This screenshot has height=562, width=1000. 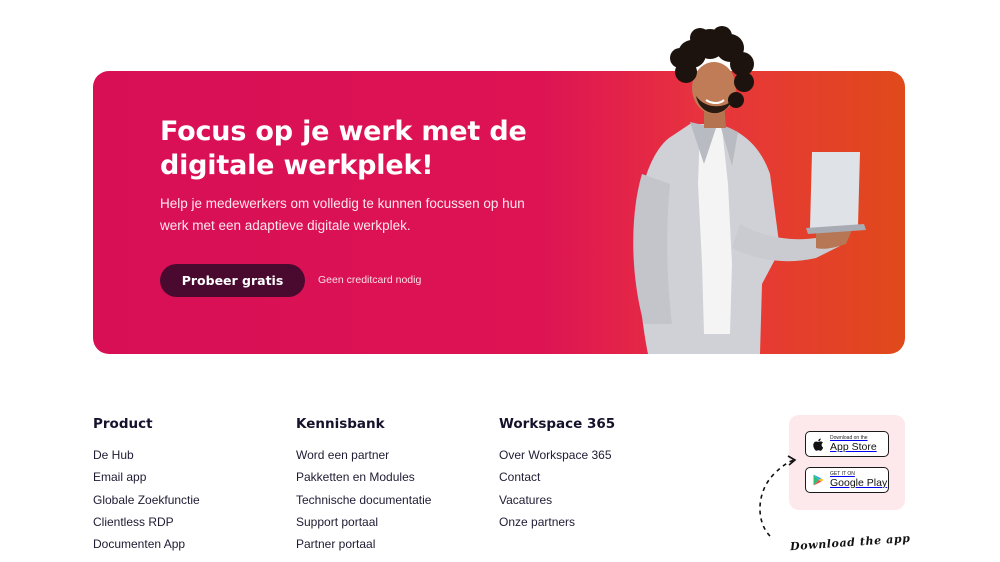 What do you see at coordinates (146, 526) in the screenshot?
I see `footer-link-clientless-rdp: Clientless RDP` at bounding box center [146, 526].